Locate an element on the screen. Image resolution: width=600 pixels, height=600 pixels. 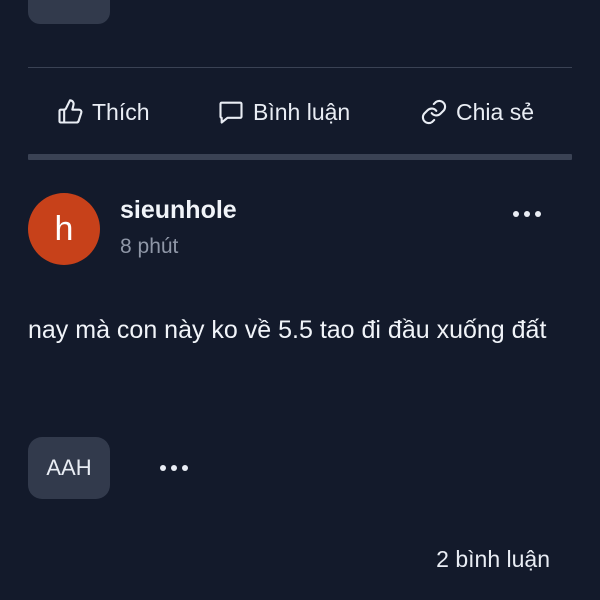
link-icon is located at coordinates (434, 112).